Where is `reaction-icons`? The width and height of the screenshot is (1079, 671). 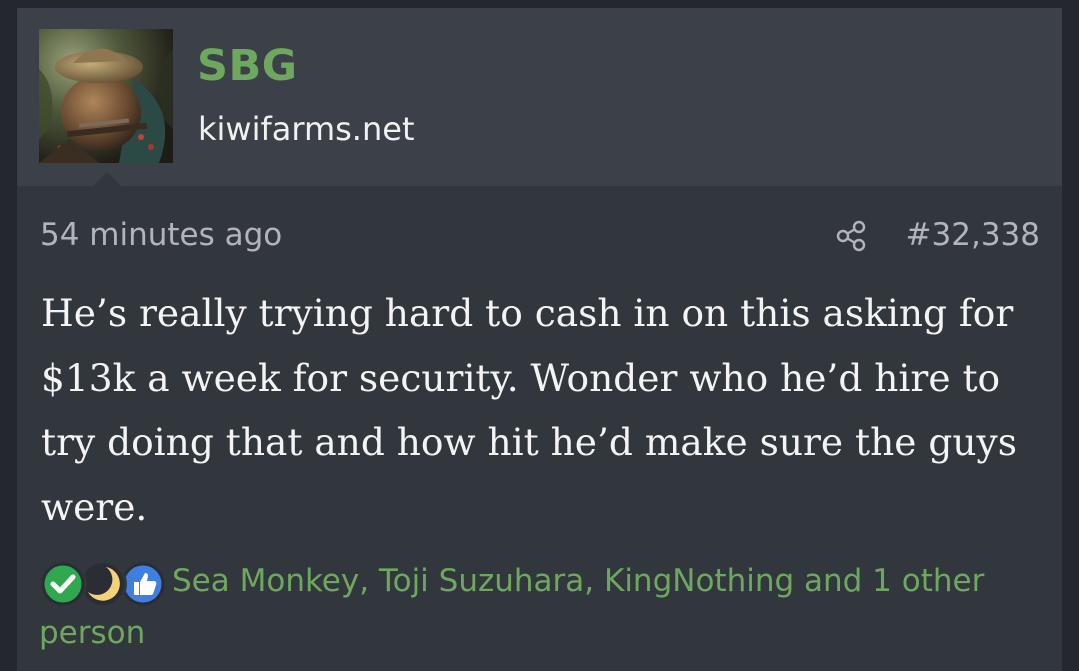 reaction-icons is located at coordinates (104, 584).